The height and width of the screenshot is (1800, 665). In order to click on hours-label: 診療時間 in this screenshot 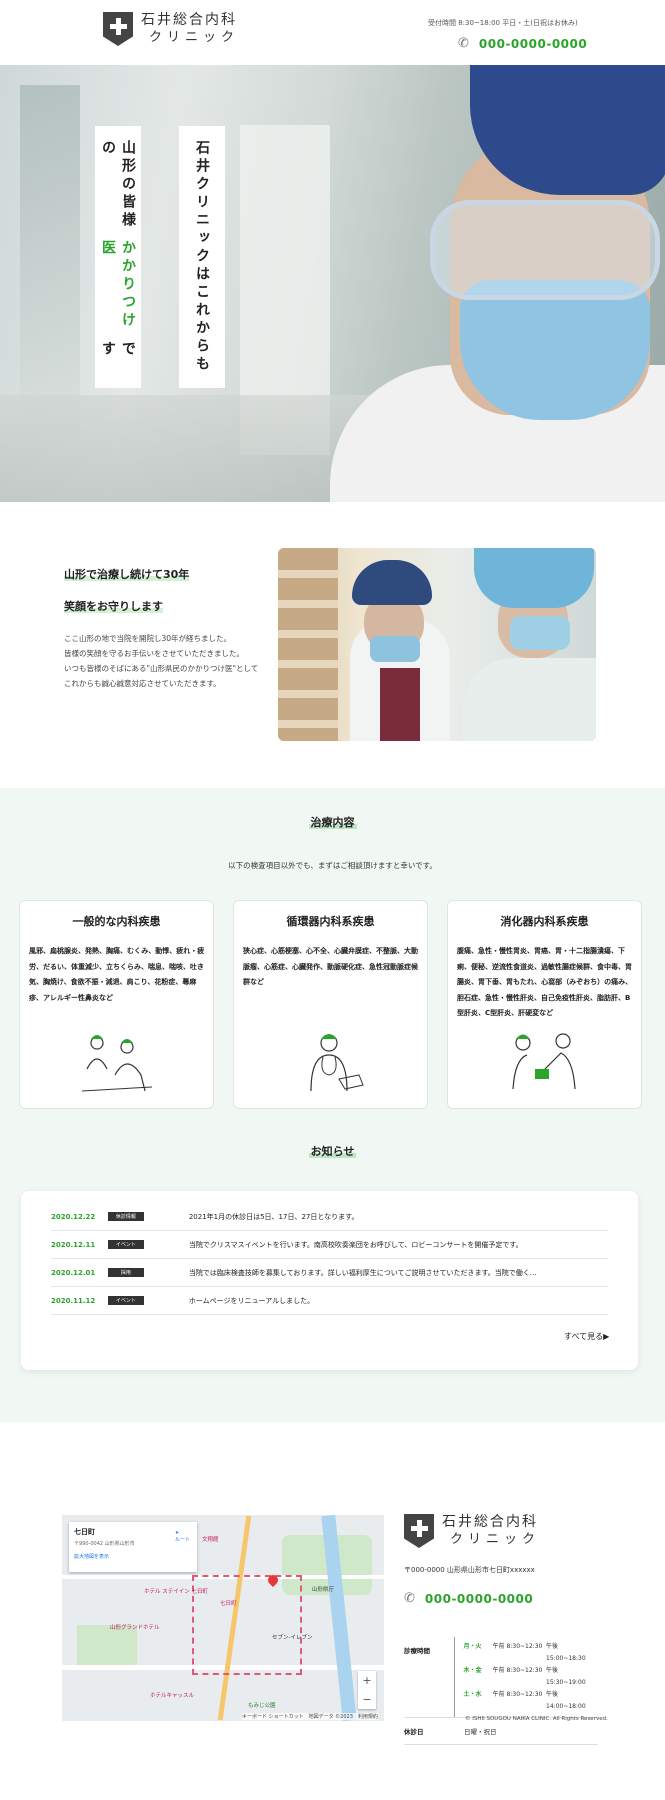, I will do `click(417, 1651)`.